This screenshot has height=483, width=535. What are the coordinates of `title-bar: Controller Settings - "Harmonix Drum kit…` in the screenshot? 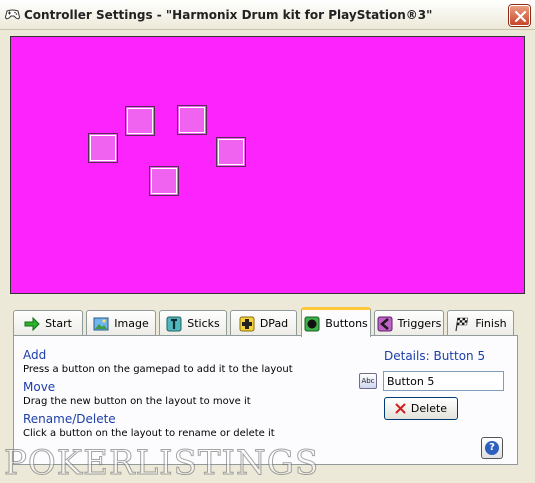 It's located at (267, 15).